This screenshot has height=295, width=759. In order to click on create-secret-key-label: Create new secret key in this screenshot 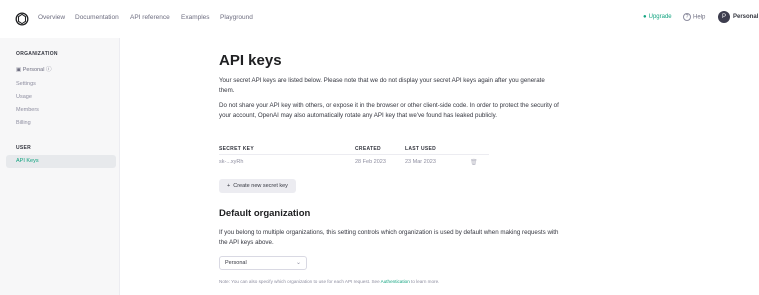, I will do `click(260, 186)`.